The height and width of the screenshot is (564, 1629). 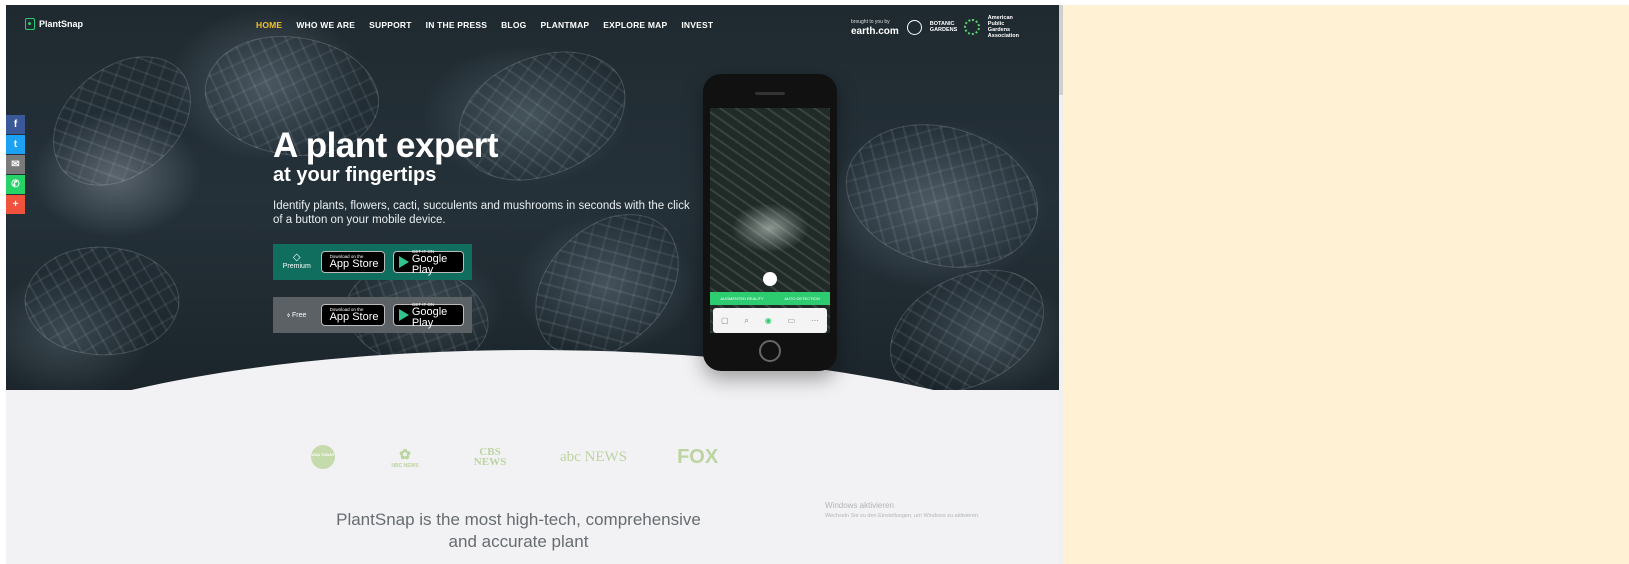 I want to click on free-label: Free, so click(x=299, y=315).